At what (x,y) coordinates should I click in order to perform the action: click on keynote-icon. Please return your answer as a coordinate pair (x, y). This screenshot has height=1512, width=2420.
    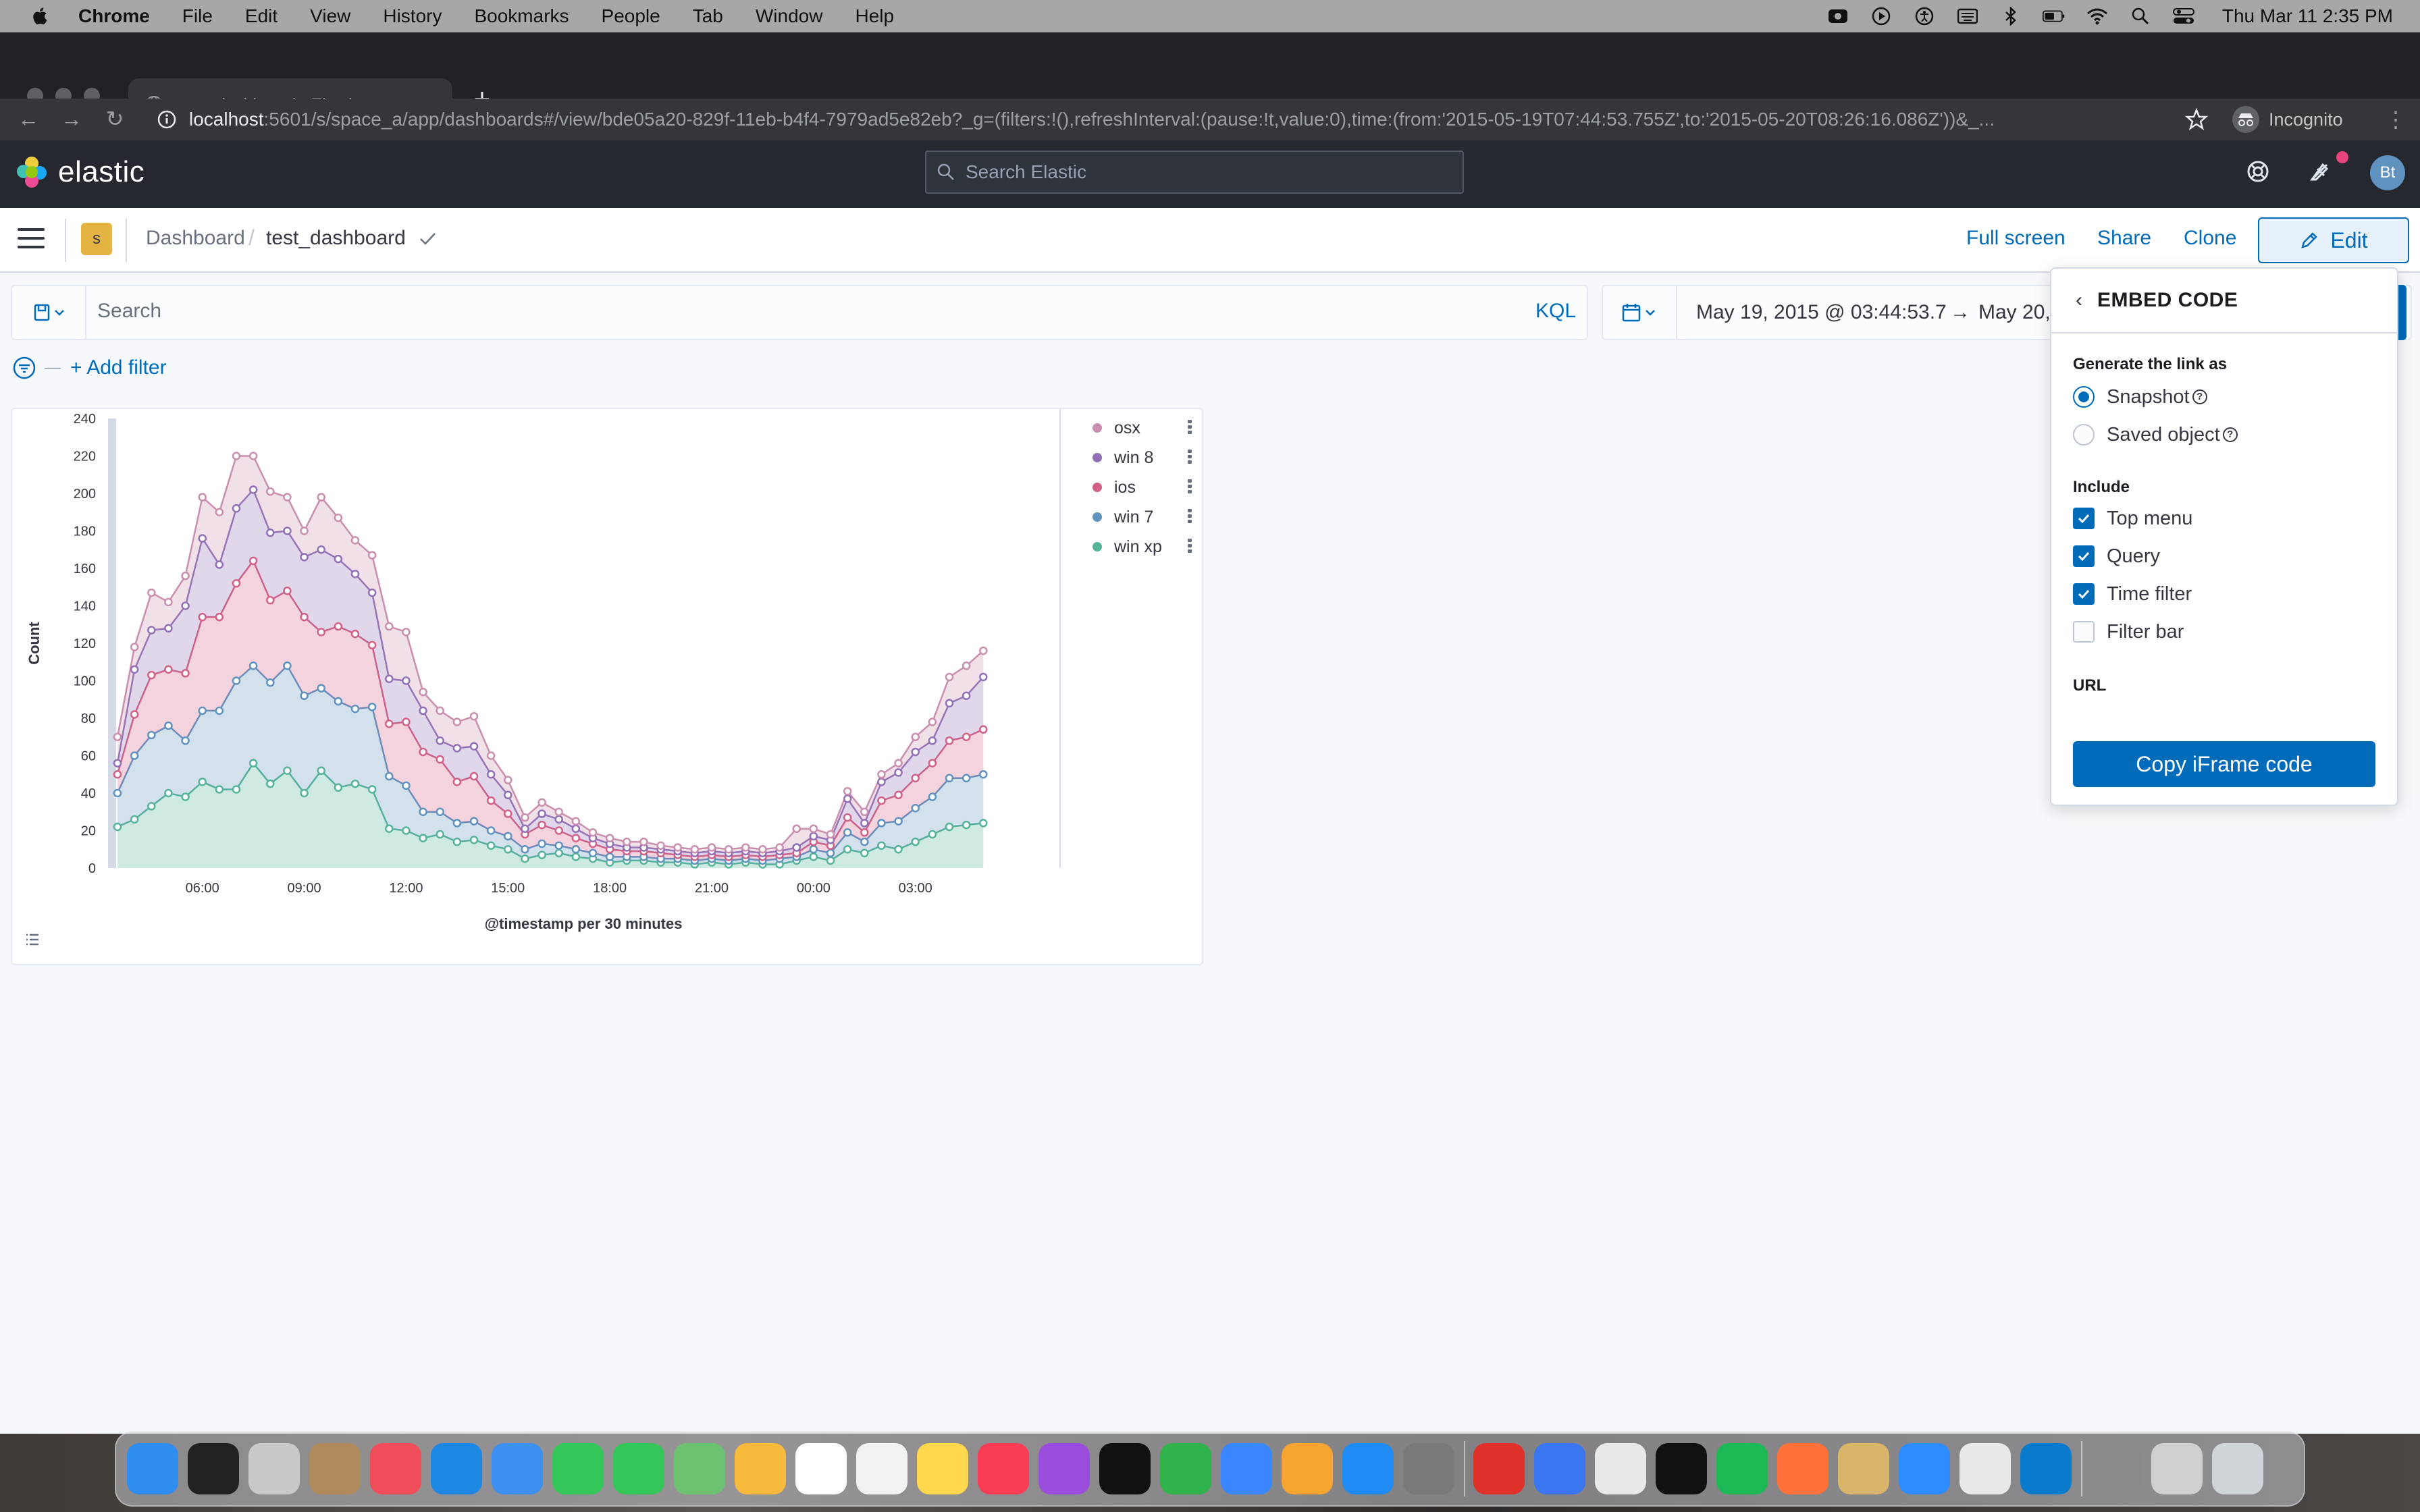
    Looking at the image, I should click on (1246, 1469).